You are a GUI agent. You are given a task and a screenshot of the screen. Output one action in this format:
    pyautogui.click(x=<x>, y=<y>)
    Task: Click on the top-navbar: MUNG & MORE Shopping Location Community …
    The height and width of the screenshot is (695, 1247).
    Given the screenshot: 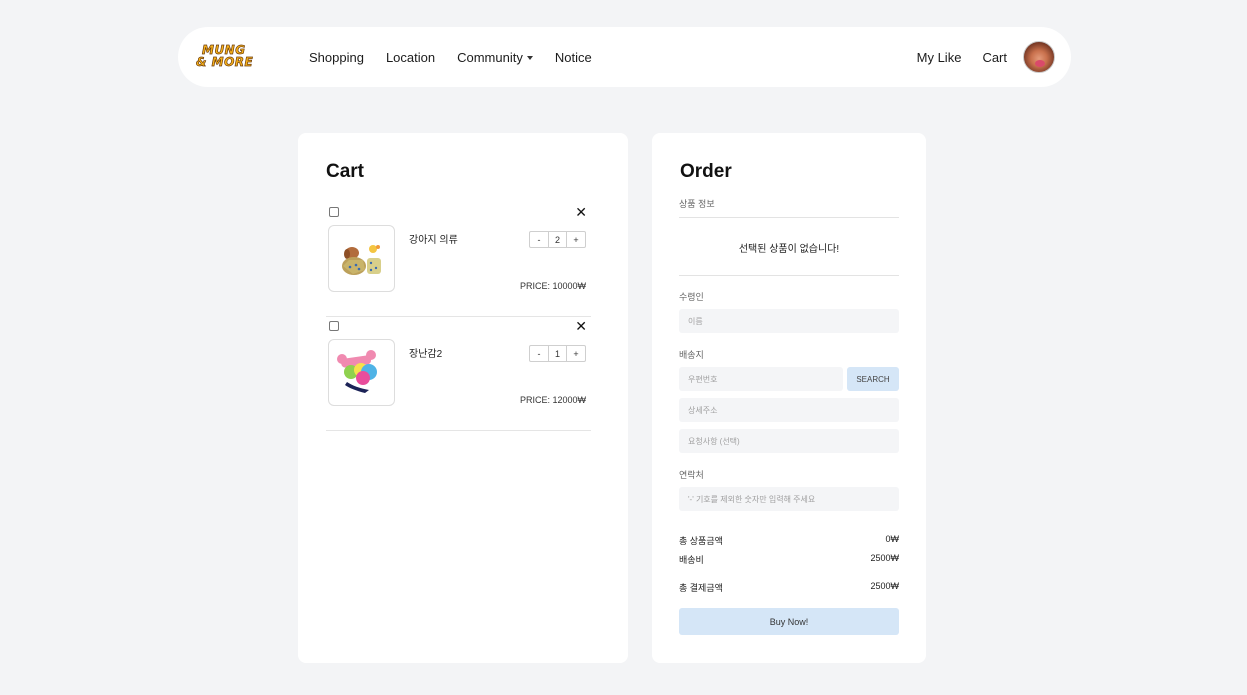 What is the action you would take?
    pyautogui.click(x=624, y=57)
    